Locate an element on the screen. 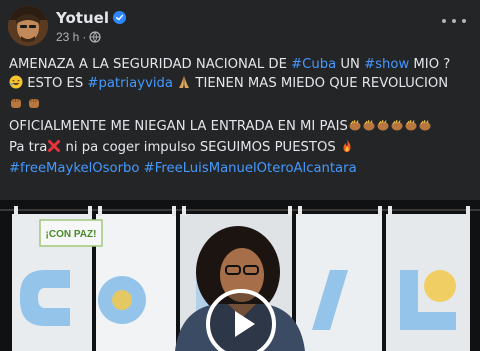  play-icon is located at coordinates (241, 320).